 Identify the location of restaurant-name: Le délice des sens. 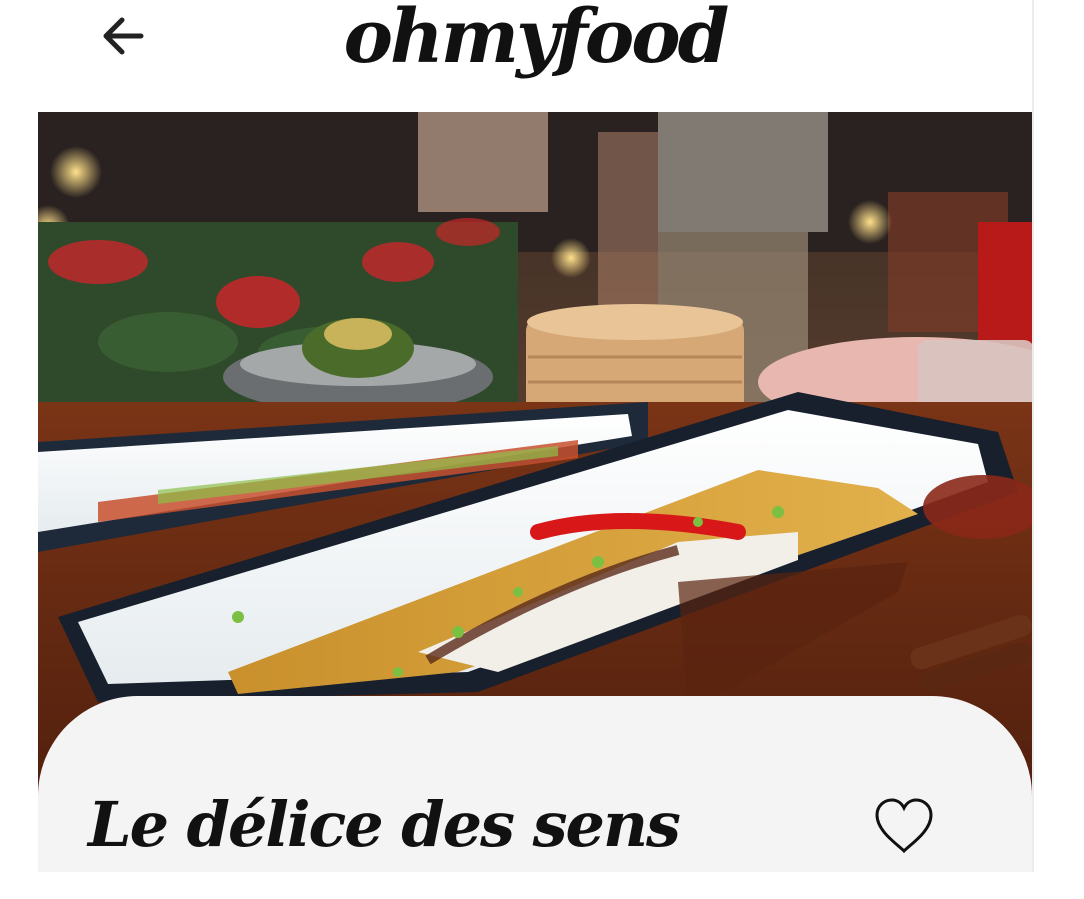
(384, 824).